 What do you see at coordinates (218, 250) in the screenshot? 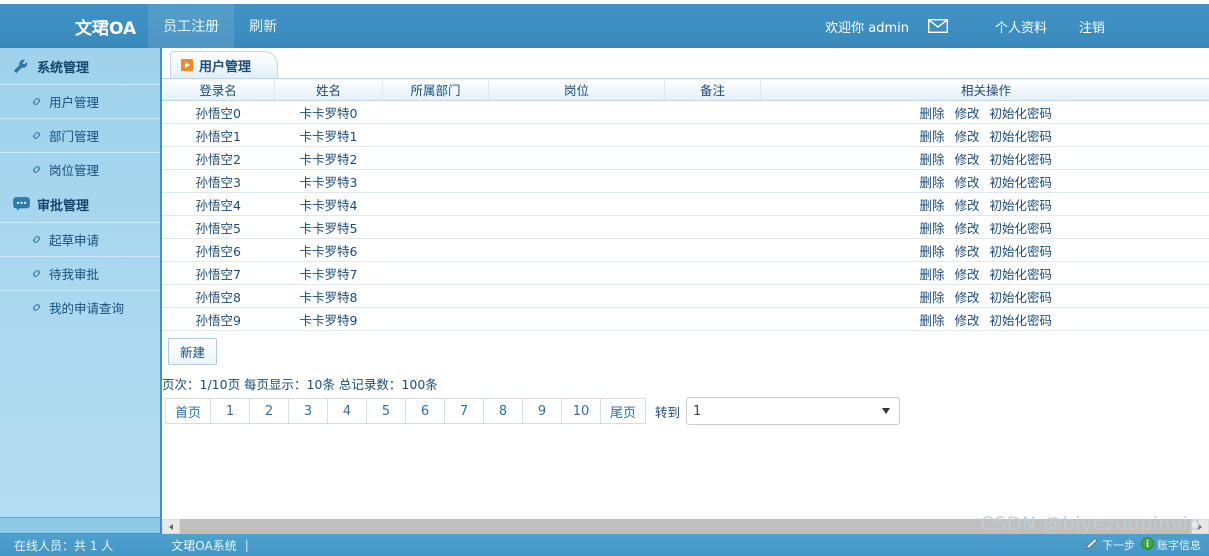
I see `cell-login: 孙悟空6` at bounding box center [218, 250].